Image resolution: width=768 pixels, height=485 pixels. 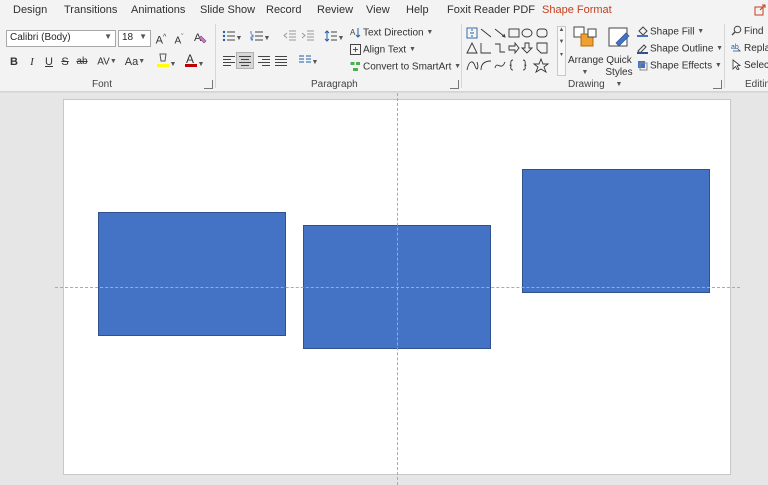 What do you see at coordinates (561, 54) in the screenshot?
I see `more-icon: ▾` at bounding box center [561, 54].